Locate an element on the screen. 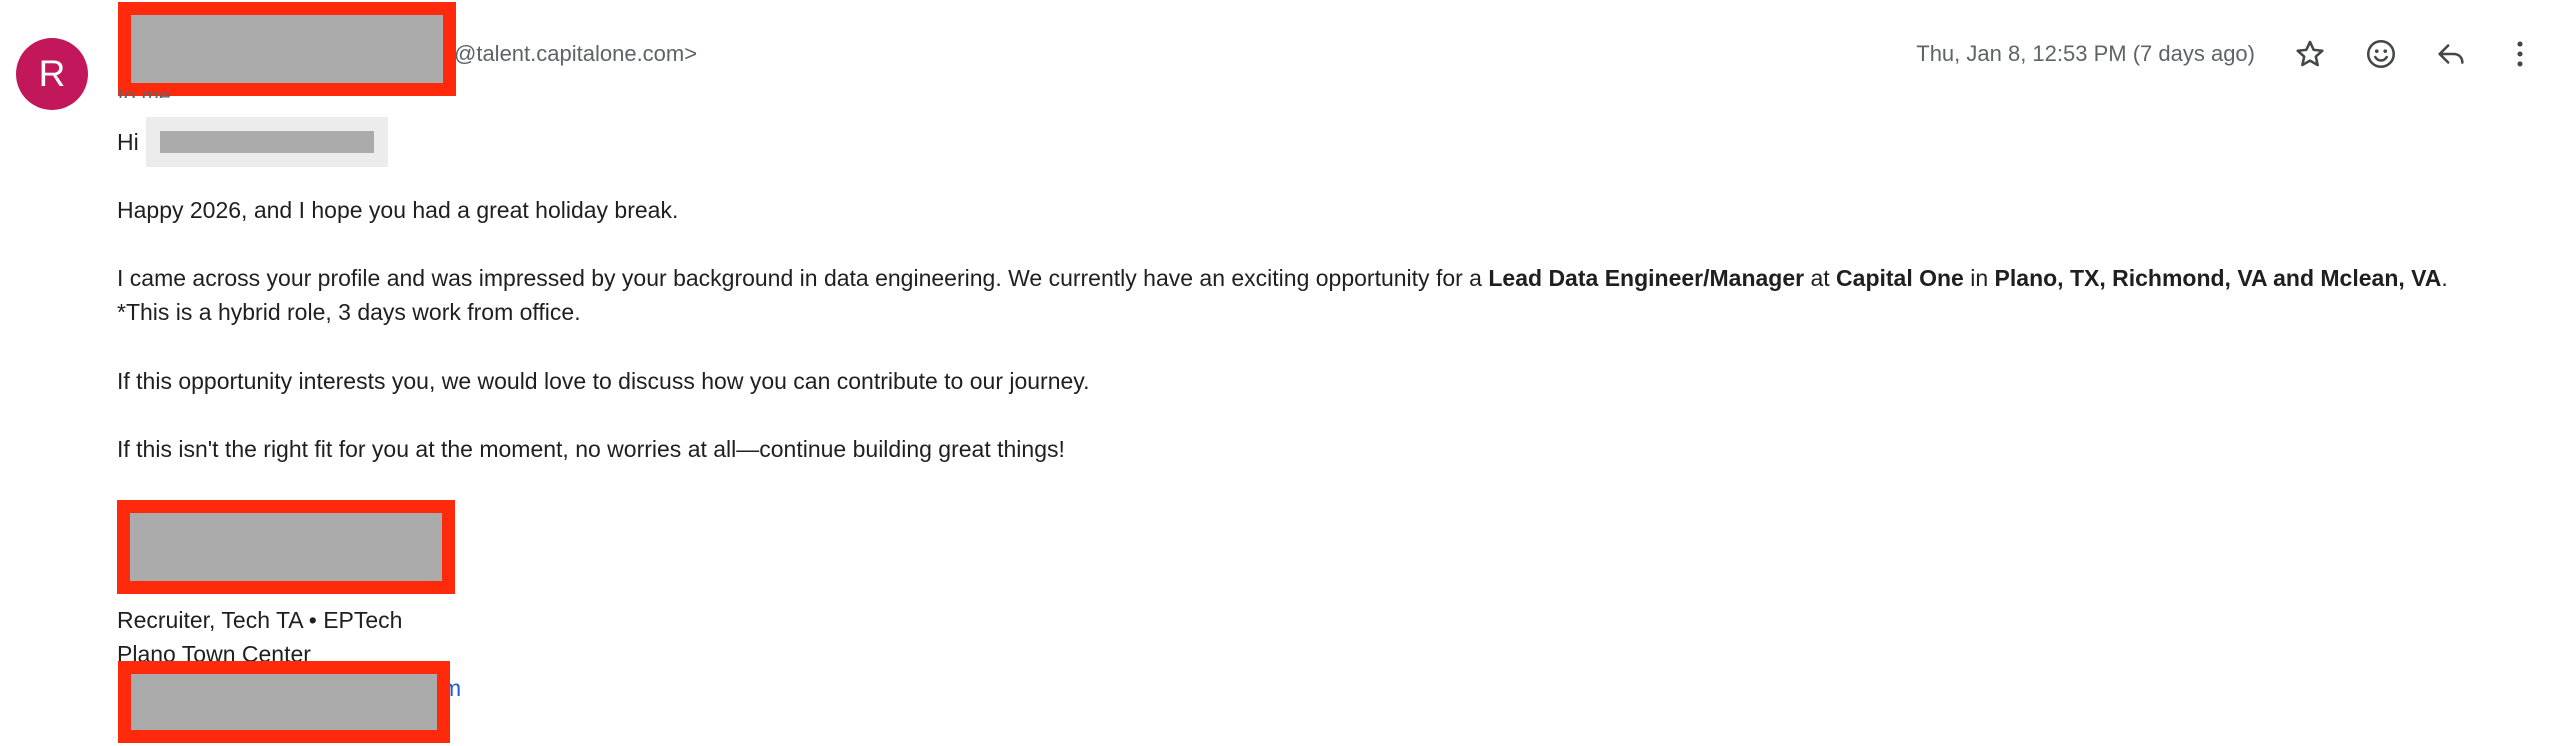  emoji-icon is located at coordinates (2381, 54).